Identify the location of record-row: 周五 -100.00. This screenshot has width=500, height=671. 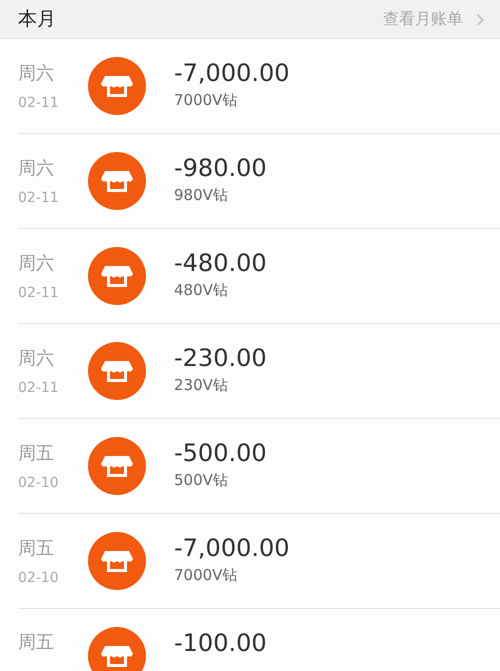
(259, 640).